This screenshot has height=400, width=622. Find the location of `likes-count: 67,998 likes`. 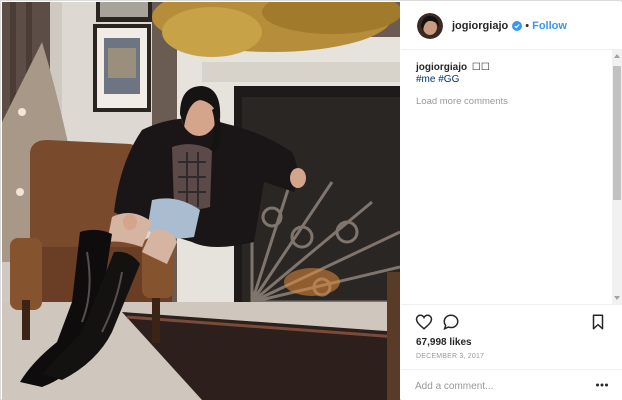

likes-count: 67,998 likes is located at coordinates (444, 342).